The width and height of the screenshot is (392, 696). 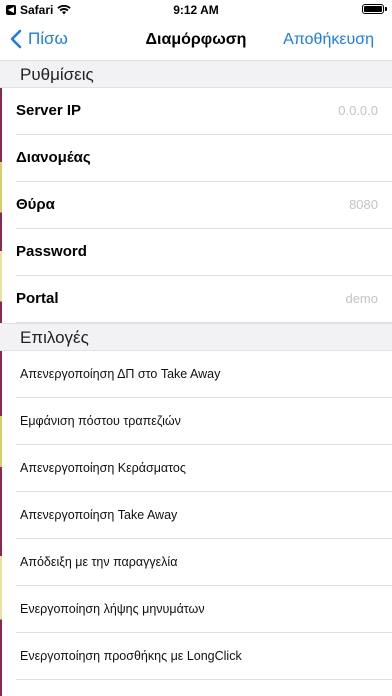 I want to click on option-show-table-post: Εμφάνιση πόστου τραπεζιών, so click(x=196, y=421).